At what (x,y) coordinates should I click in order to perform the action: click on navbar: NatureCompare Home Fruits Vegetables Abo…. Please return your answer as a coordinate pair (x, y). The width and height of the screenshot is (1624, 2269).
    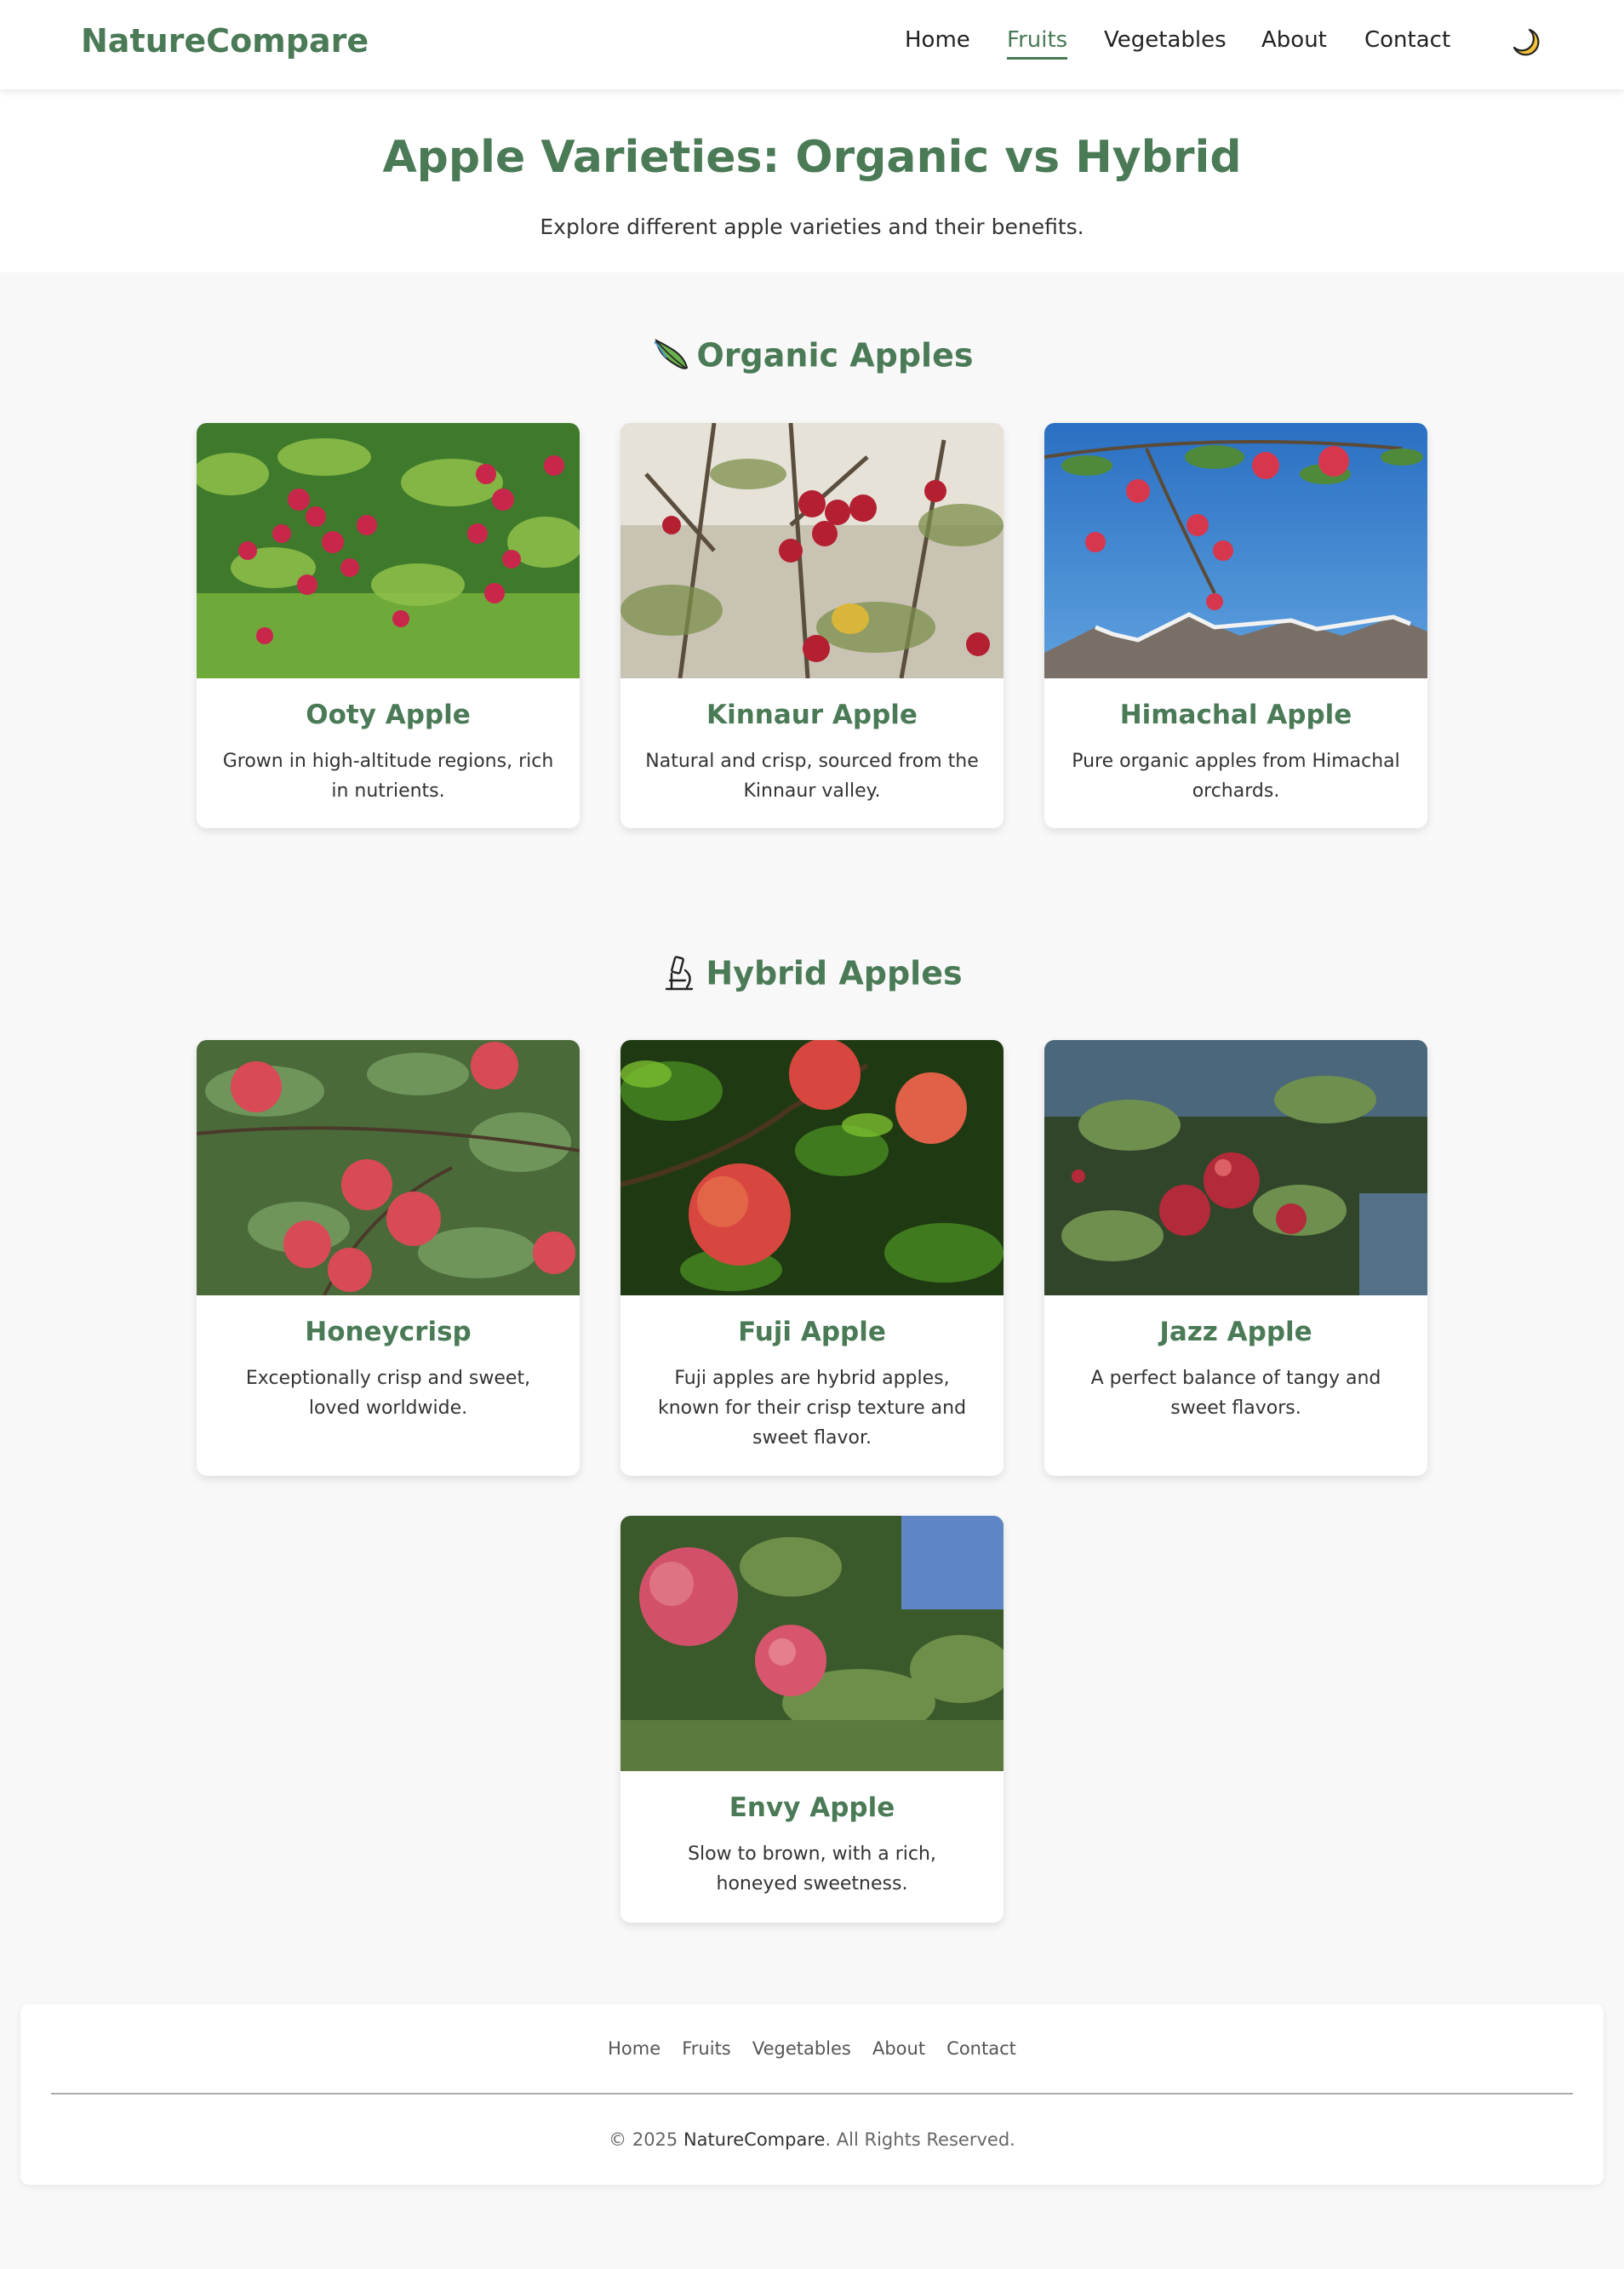
    Looking at the image, I should click on (812, 44).